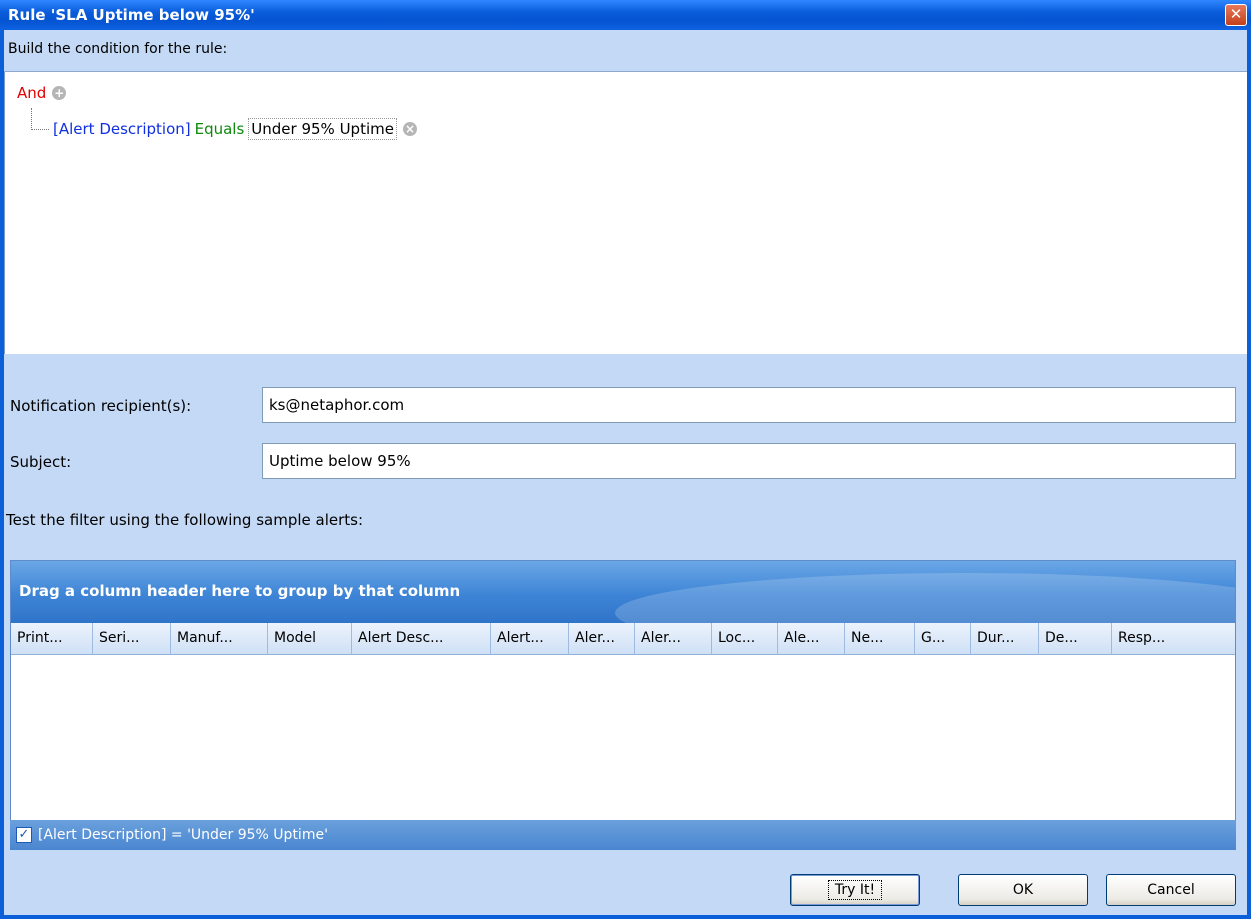  I want to click on subject-row: Subject:, so click(625, 461).